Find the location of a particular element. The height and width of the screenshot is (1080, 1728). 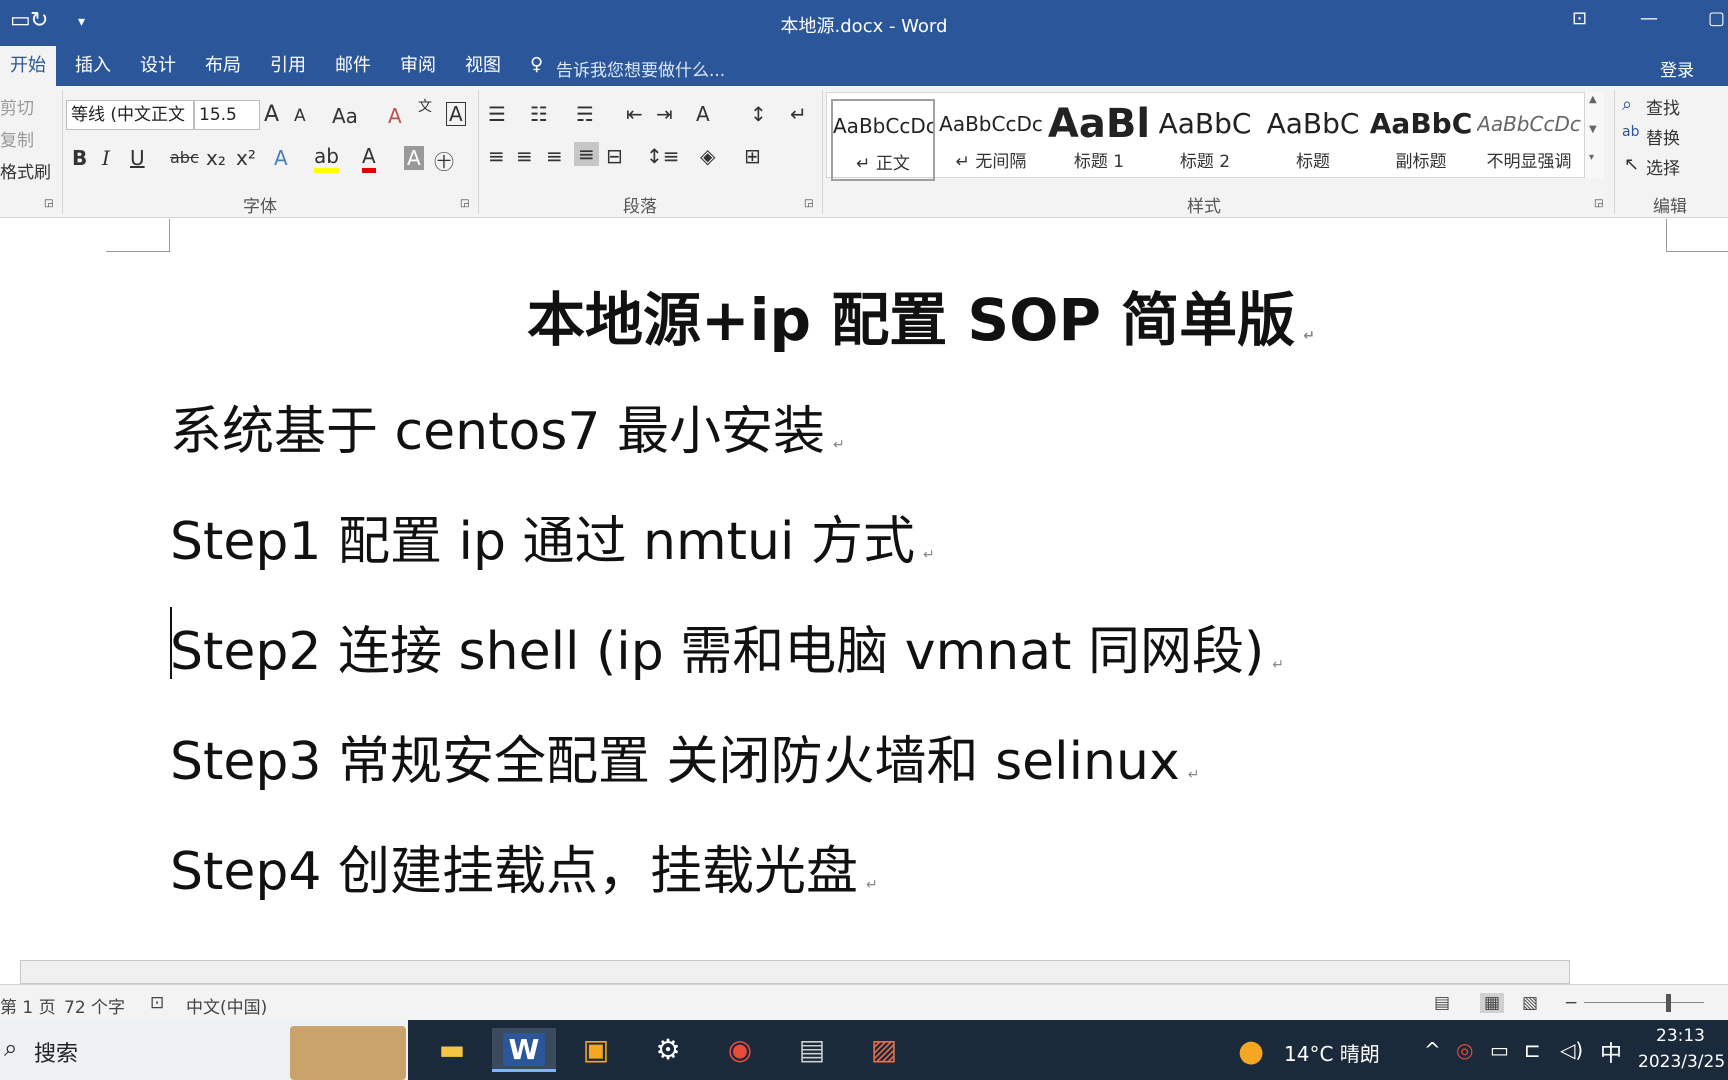

presentation-icon: ▨ is located at coordinates (884, 1050).